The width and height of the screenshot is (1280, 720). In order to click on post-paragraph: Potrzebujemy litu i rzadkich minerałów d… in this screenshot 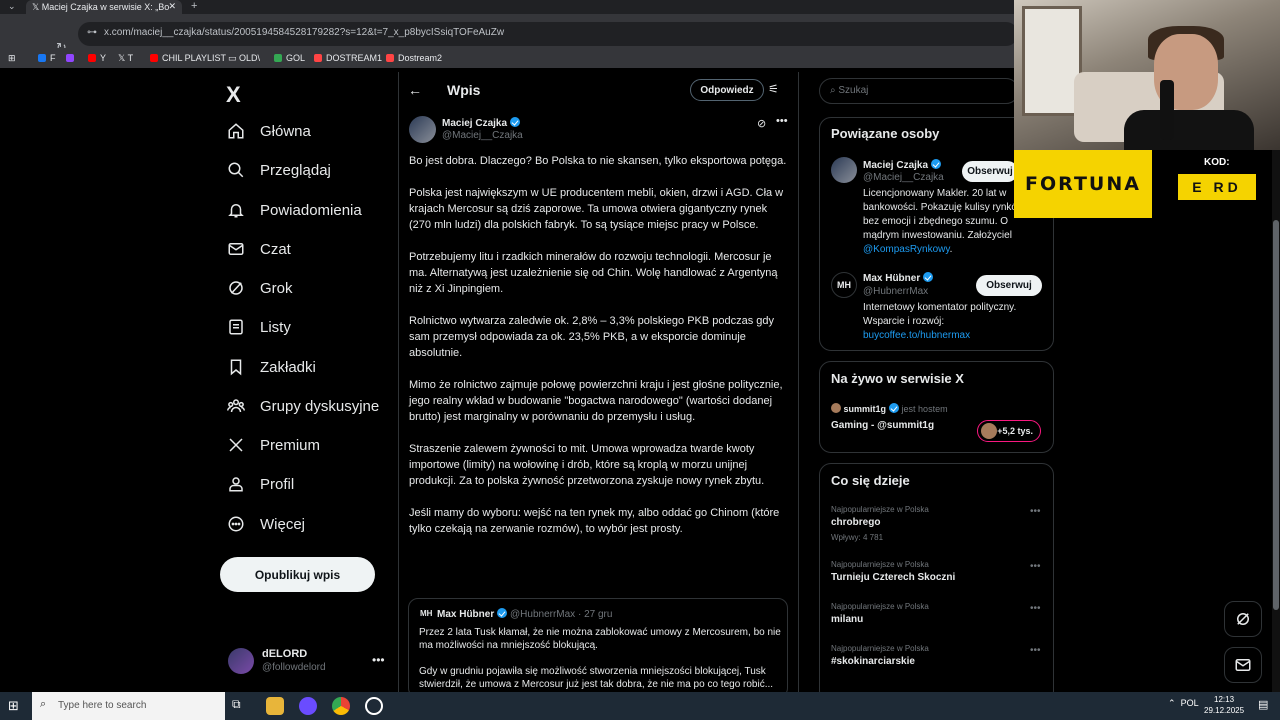, I will do `click(593, 273)`.